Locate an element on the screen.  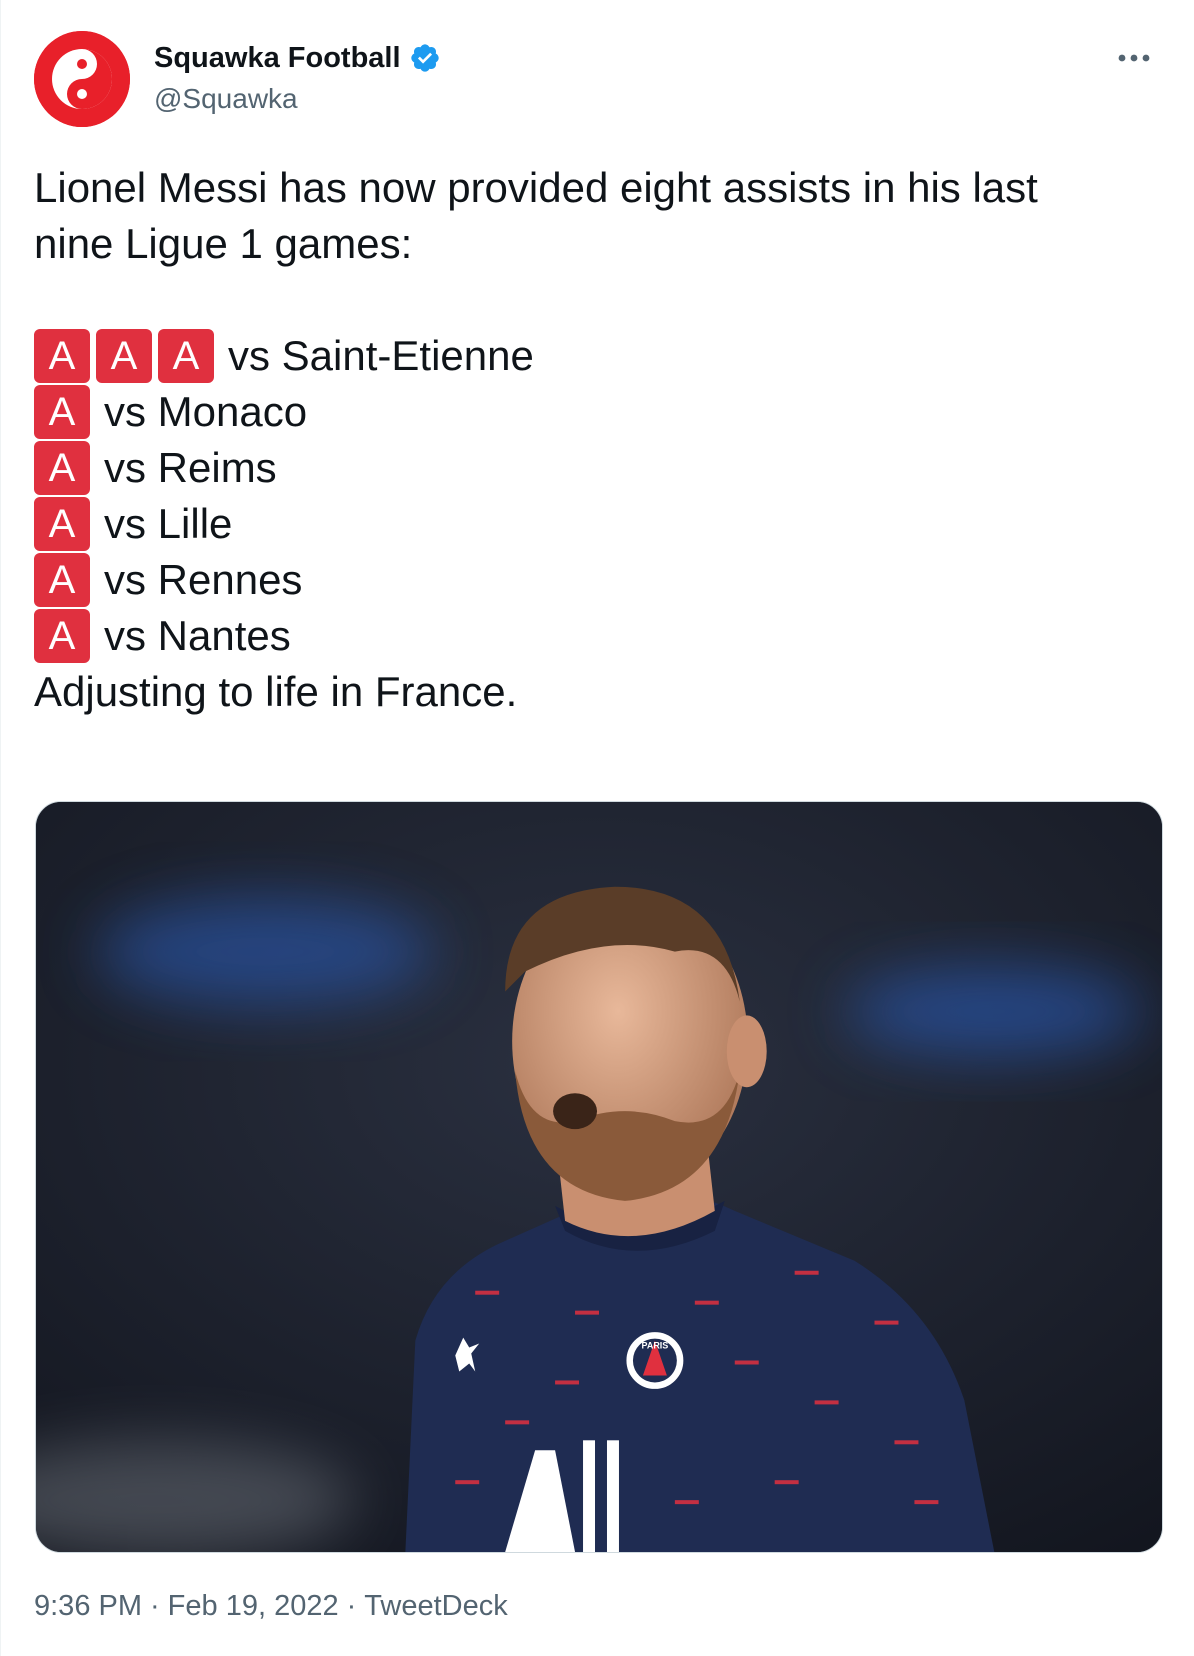
assist-badges: AAA is located at coordinates (127, 356).